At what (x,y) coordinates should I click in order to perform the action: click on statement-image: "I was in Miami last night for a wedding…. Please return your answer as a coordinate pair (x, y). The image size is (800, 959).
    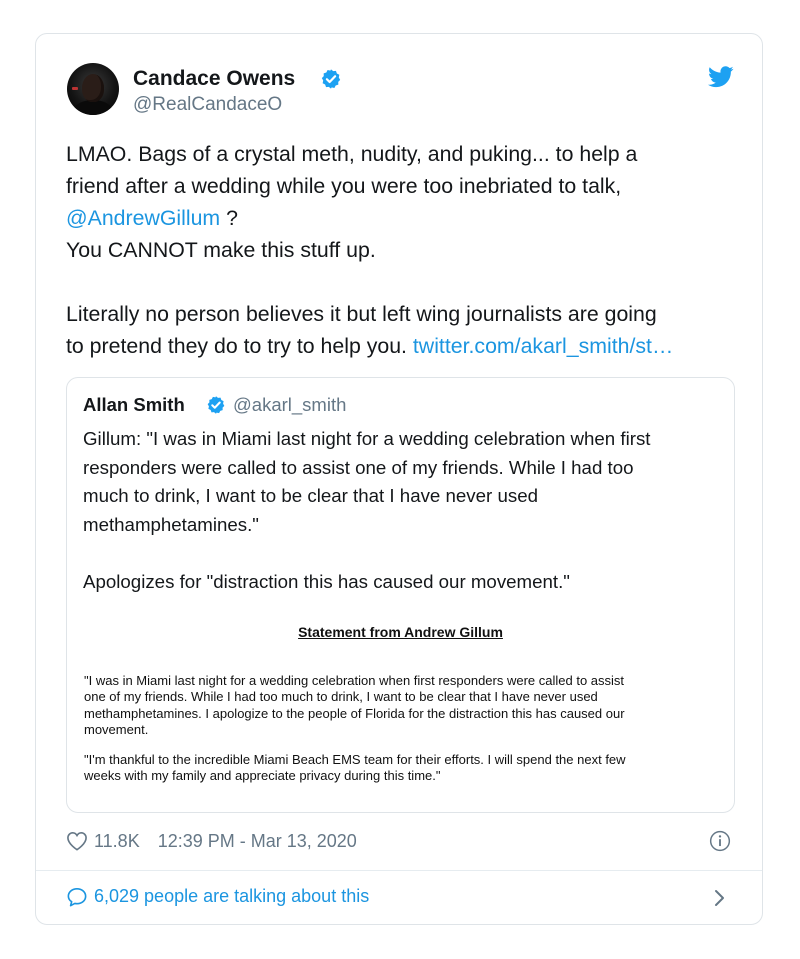
    Looking at the image, I should click on (404, 729).